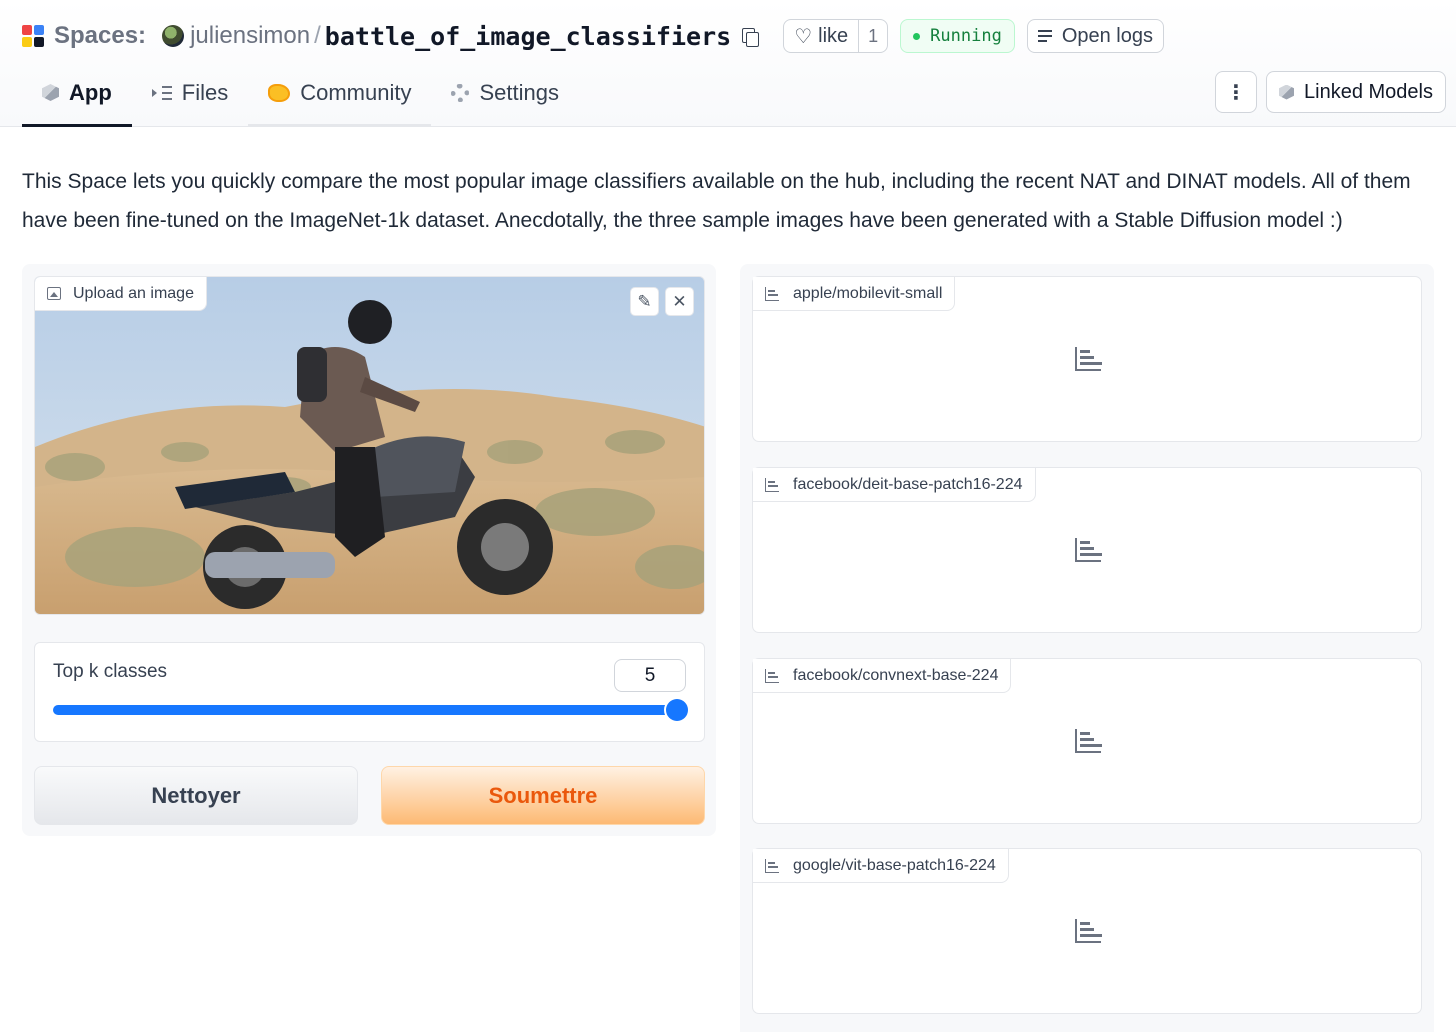 This screenshot has height=1032, width=1456. Describe the element at coordinates (908, 484) in the screenshot. I see `result-label-text: facebook/deit-base-patch16-224` at that location.